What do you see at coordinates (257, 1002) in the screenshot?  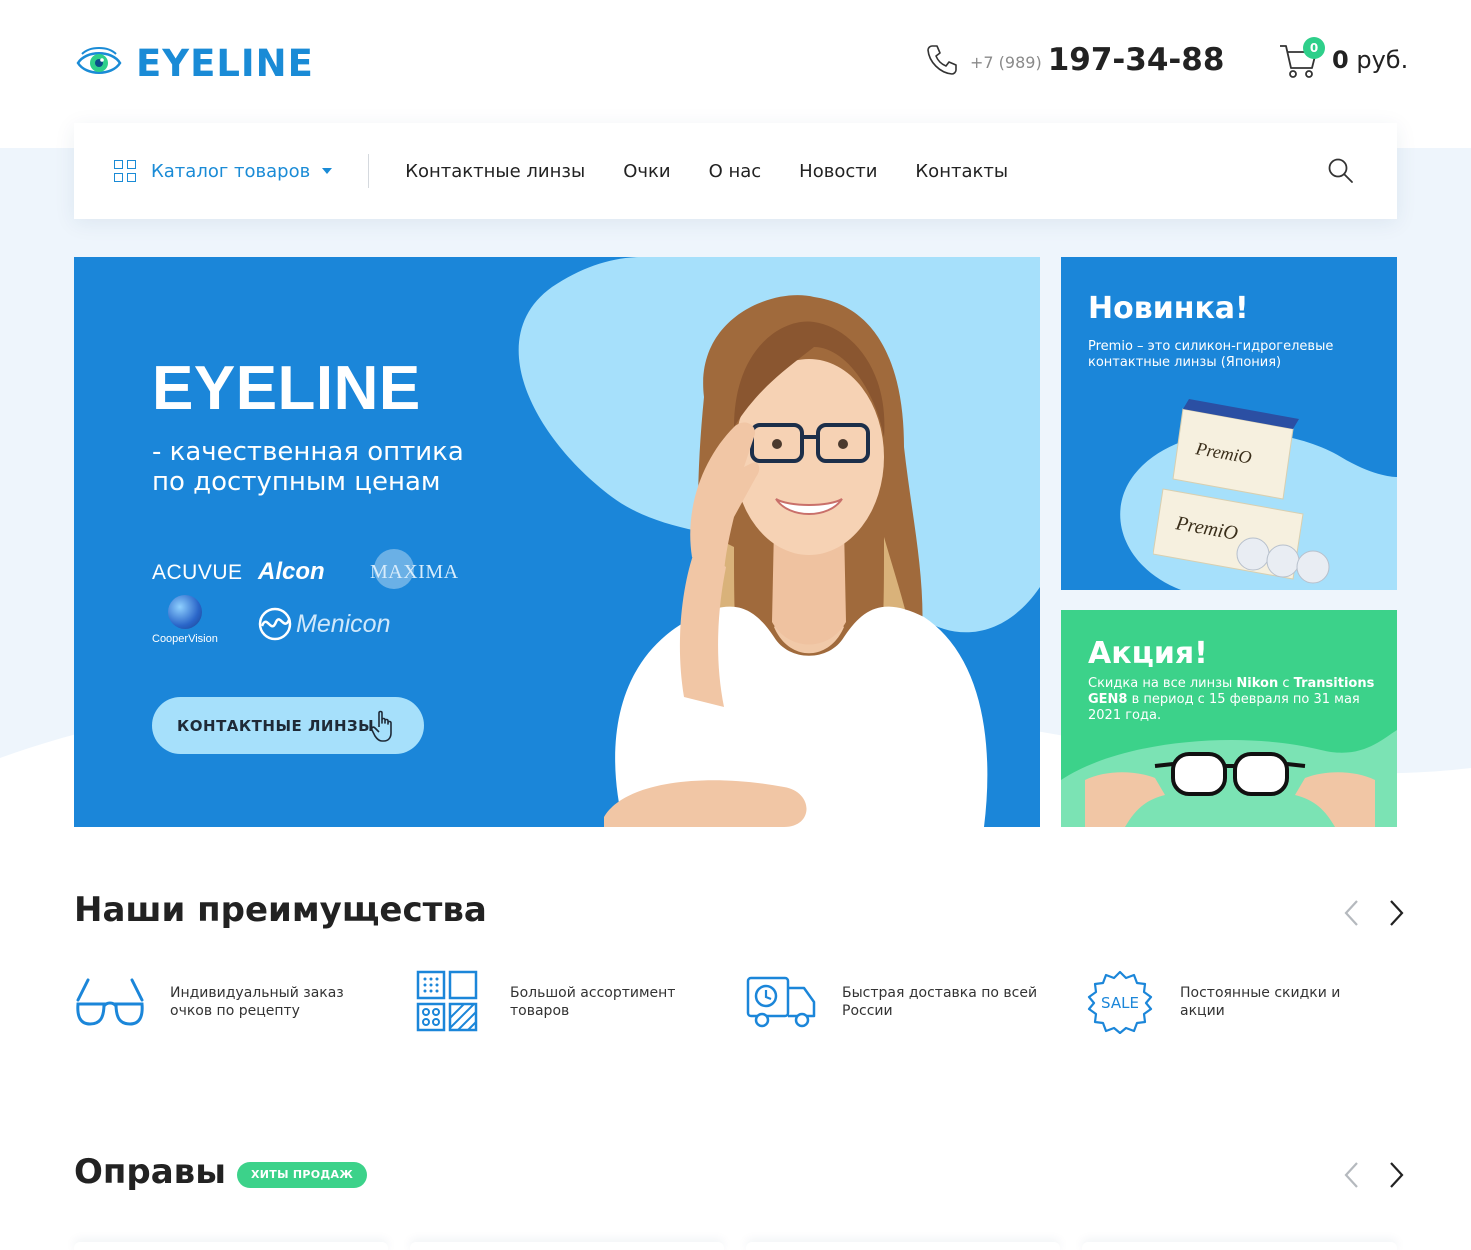 I see `advantage-text: Индивидуальный заказ очков по рецепту` at bounding box center [257, 1002].